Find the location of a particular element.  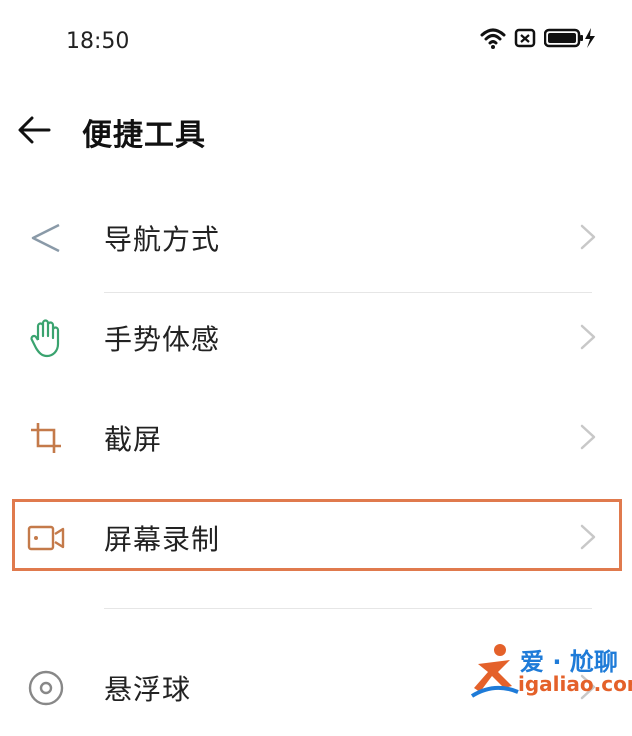

page-title: 便捷工具 is located at coordinates (144, 135).